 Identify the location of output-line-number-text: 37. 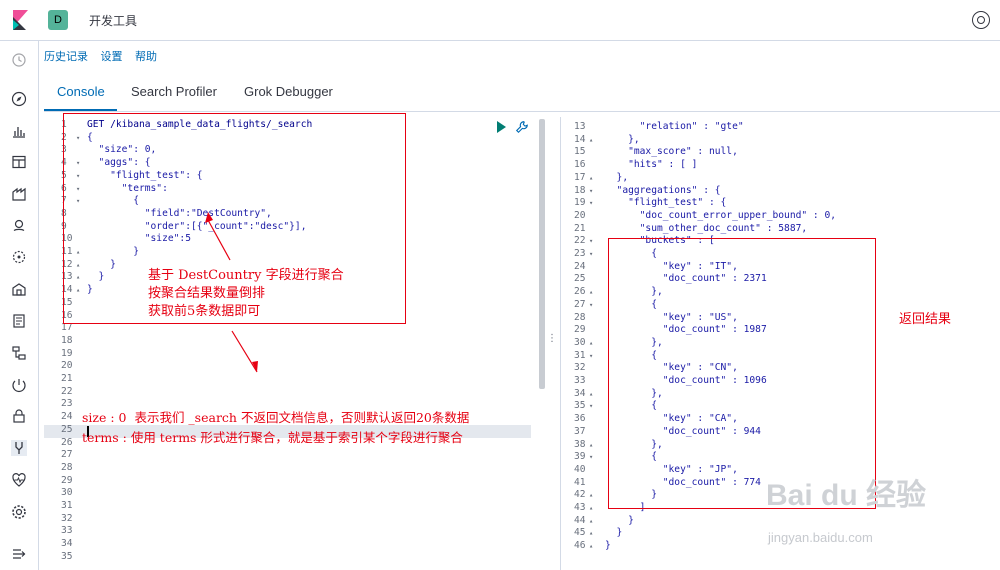
(580, 431).